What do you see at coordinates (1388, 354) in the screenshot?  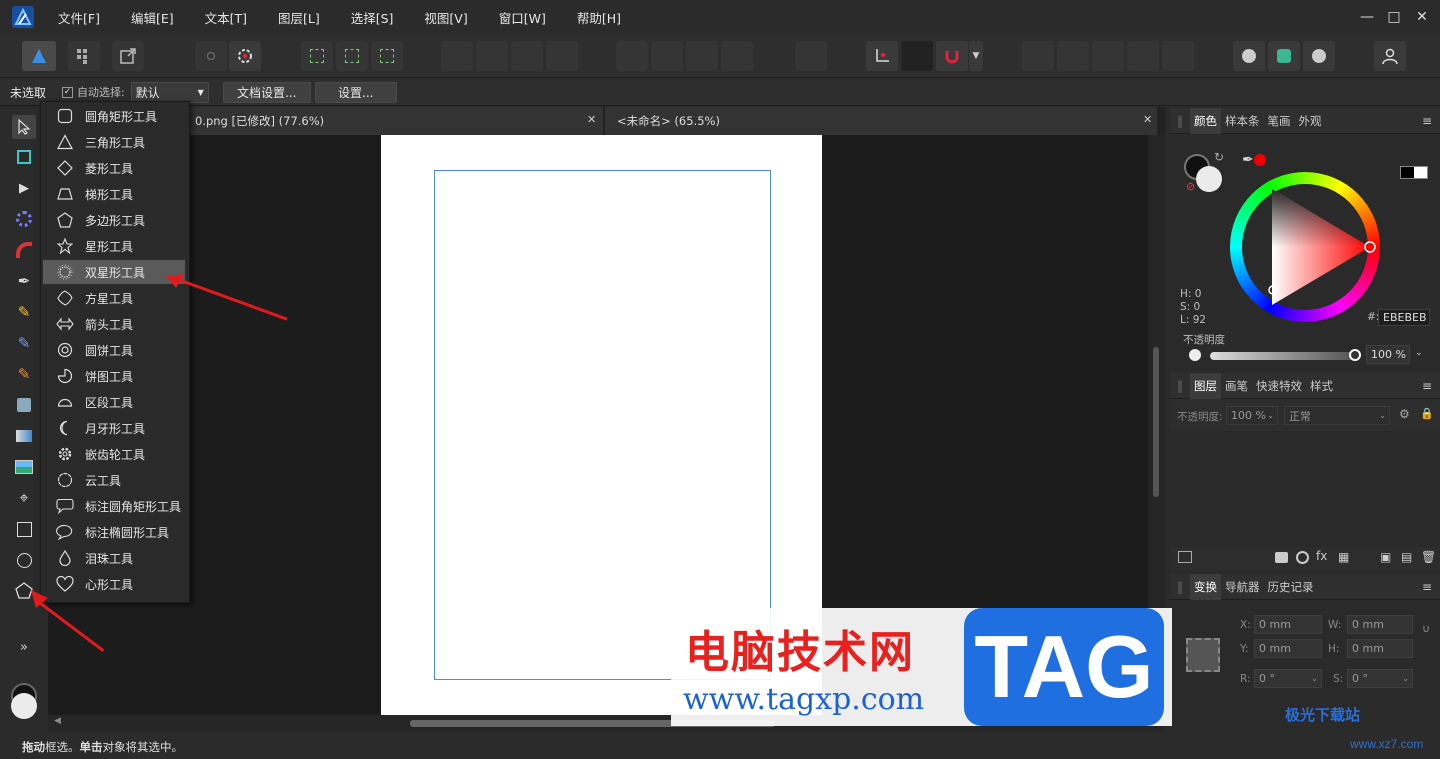 I see `opacity-input: 100 %` at bounding box center [1388, 354].